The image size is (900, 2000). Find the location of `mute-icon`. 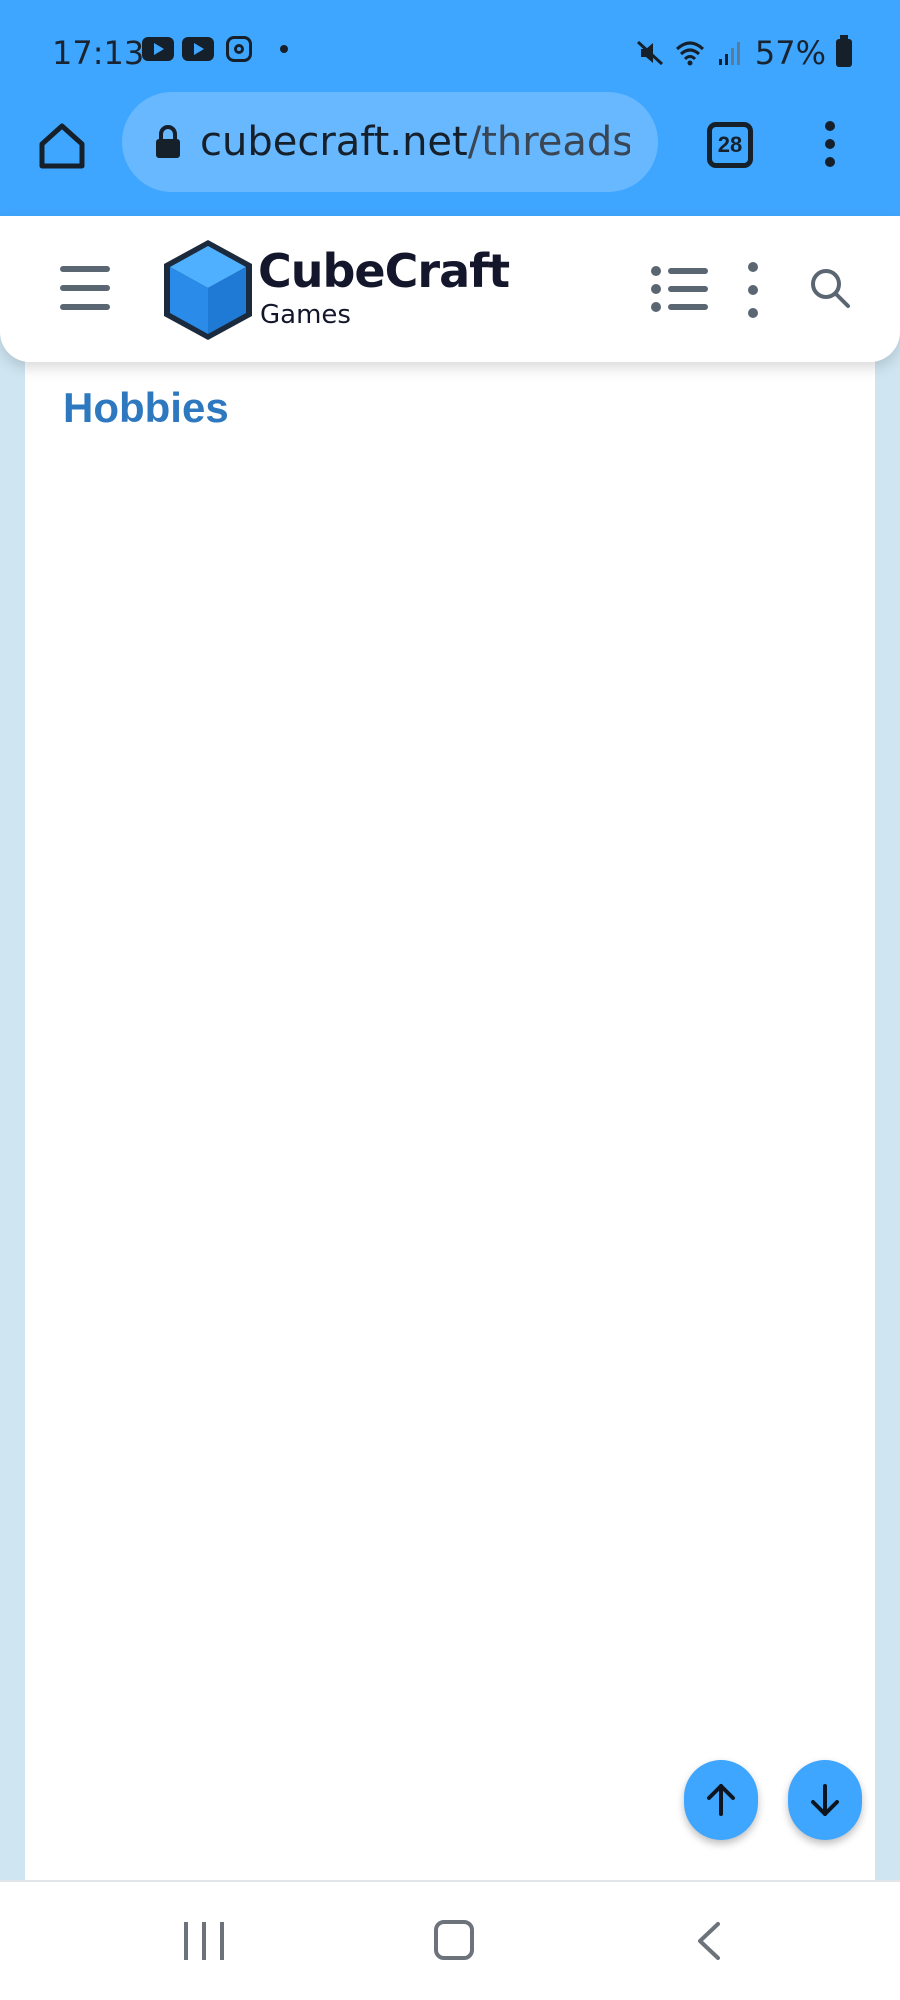

mute-icon is located at coordinates (649, 53).